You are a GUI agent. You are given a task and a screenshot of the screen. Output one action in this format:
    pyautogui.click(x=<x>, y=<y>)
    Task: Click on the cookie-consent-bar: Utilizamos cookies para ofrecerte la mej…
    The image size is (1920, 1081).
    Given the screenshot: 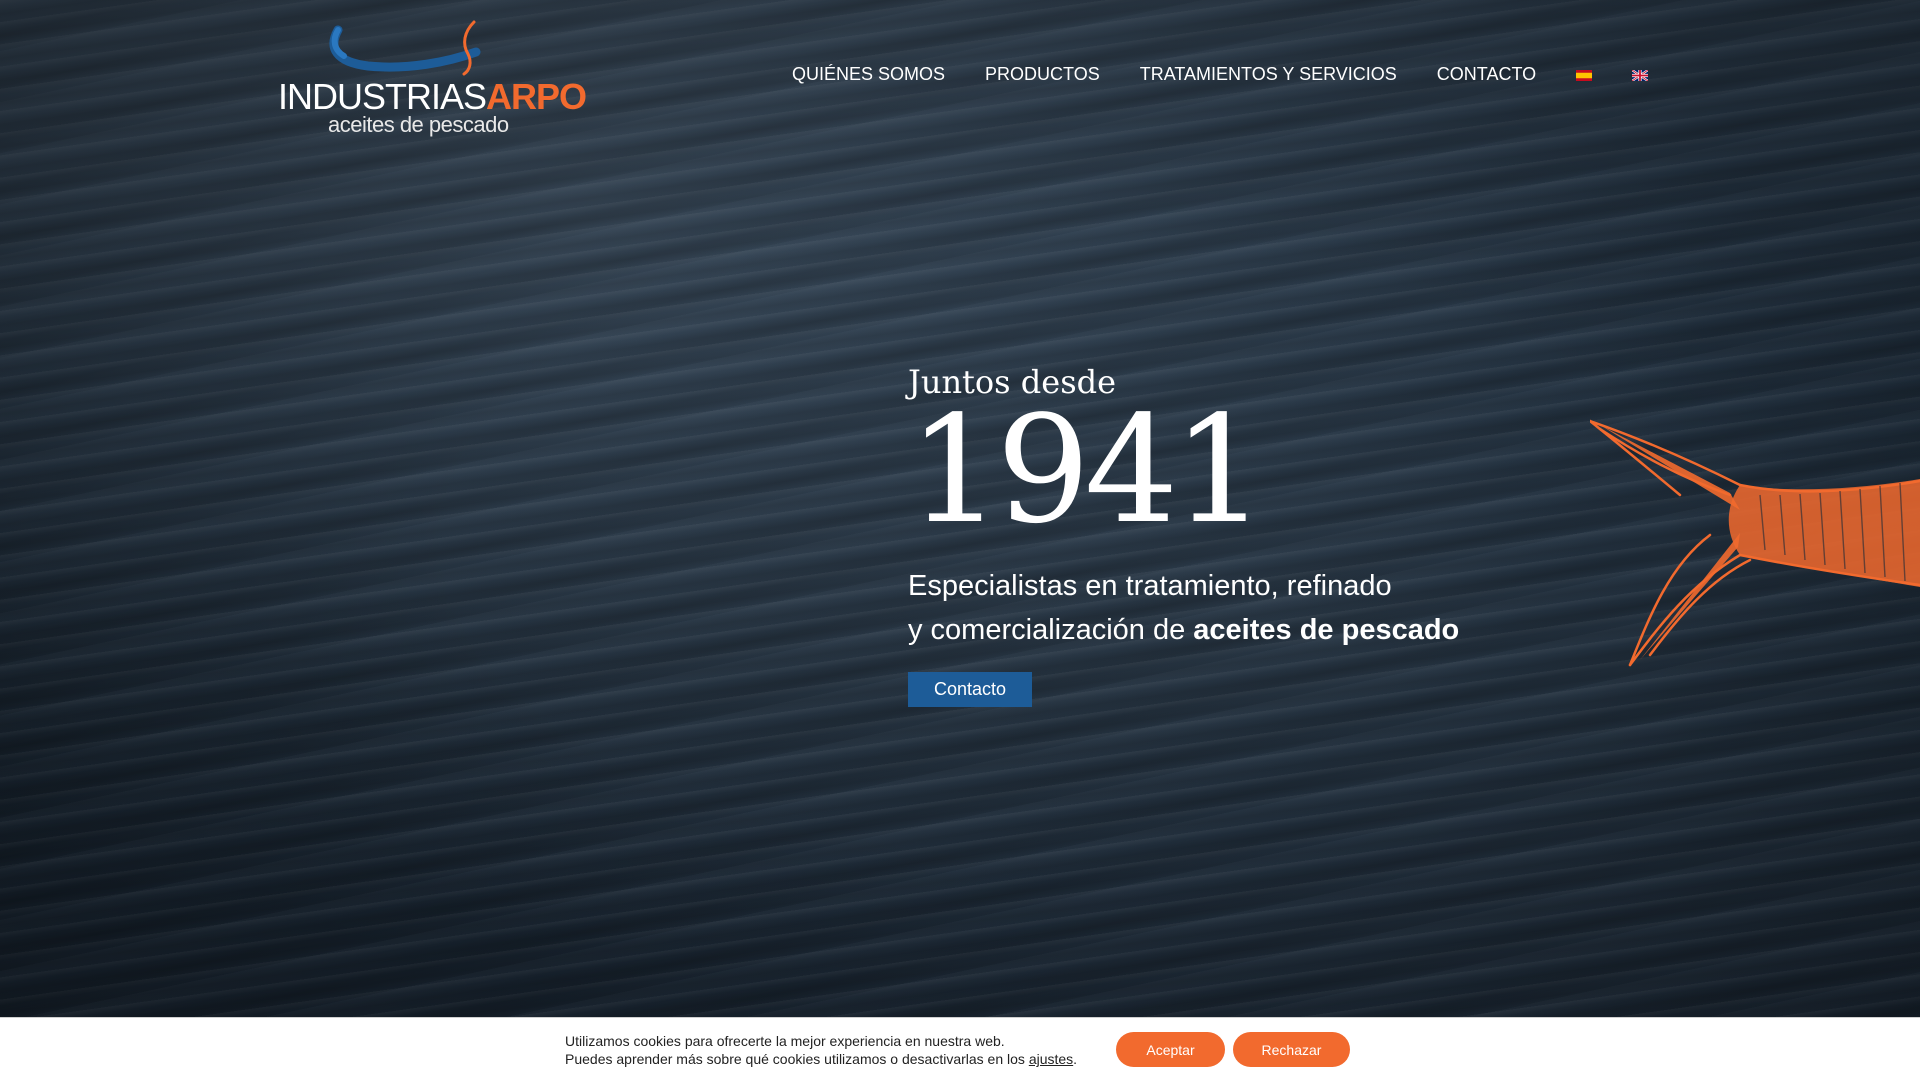 What is the action you would take?
    pyautogui.click(x=960, y=1049)
    